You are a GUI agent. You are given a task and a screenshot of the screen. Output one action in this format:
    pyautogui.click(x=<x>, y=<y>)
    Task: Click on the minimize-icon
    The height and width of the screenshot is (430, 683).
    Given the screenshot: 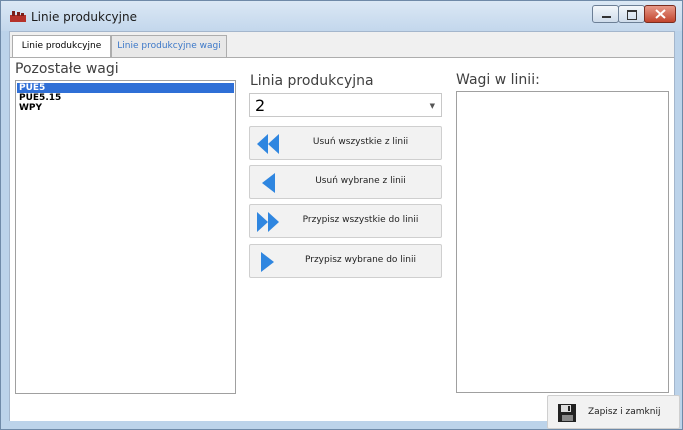 What is the action you would take?
    pyautogui.click(x=606, y=17)
    